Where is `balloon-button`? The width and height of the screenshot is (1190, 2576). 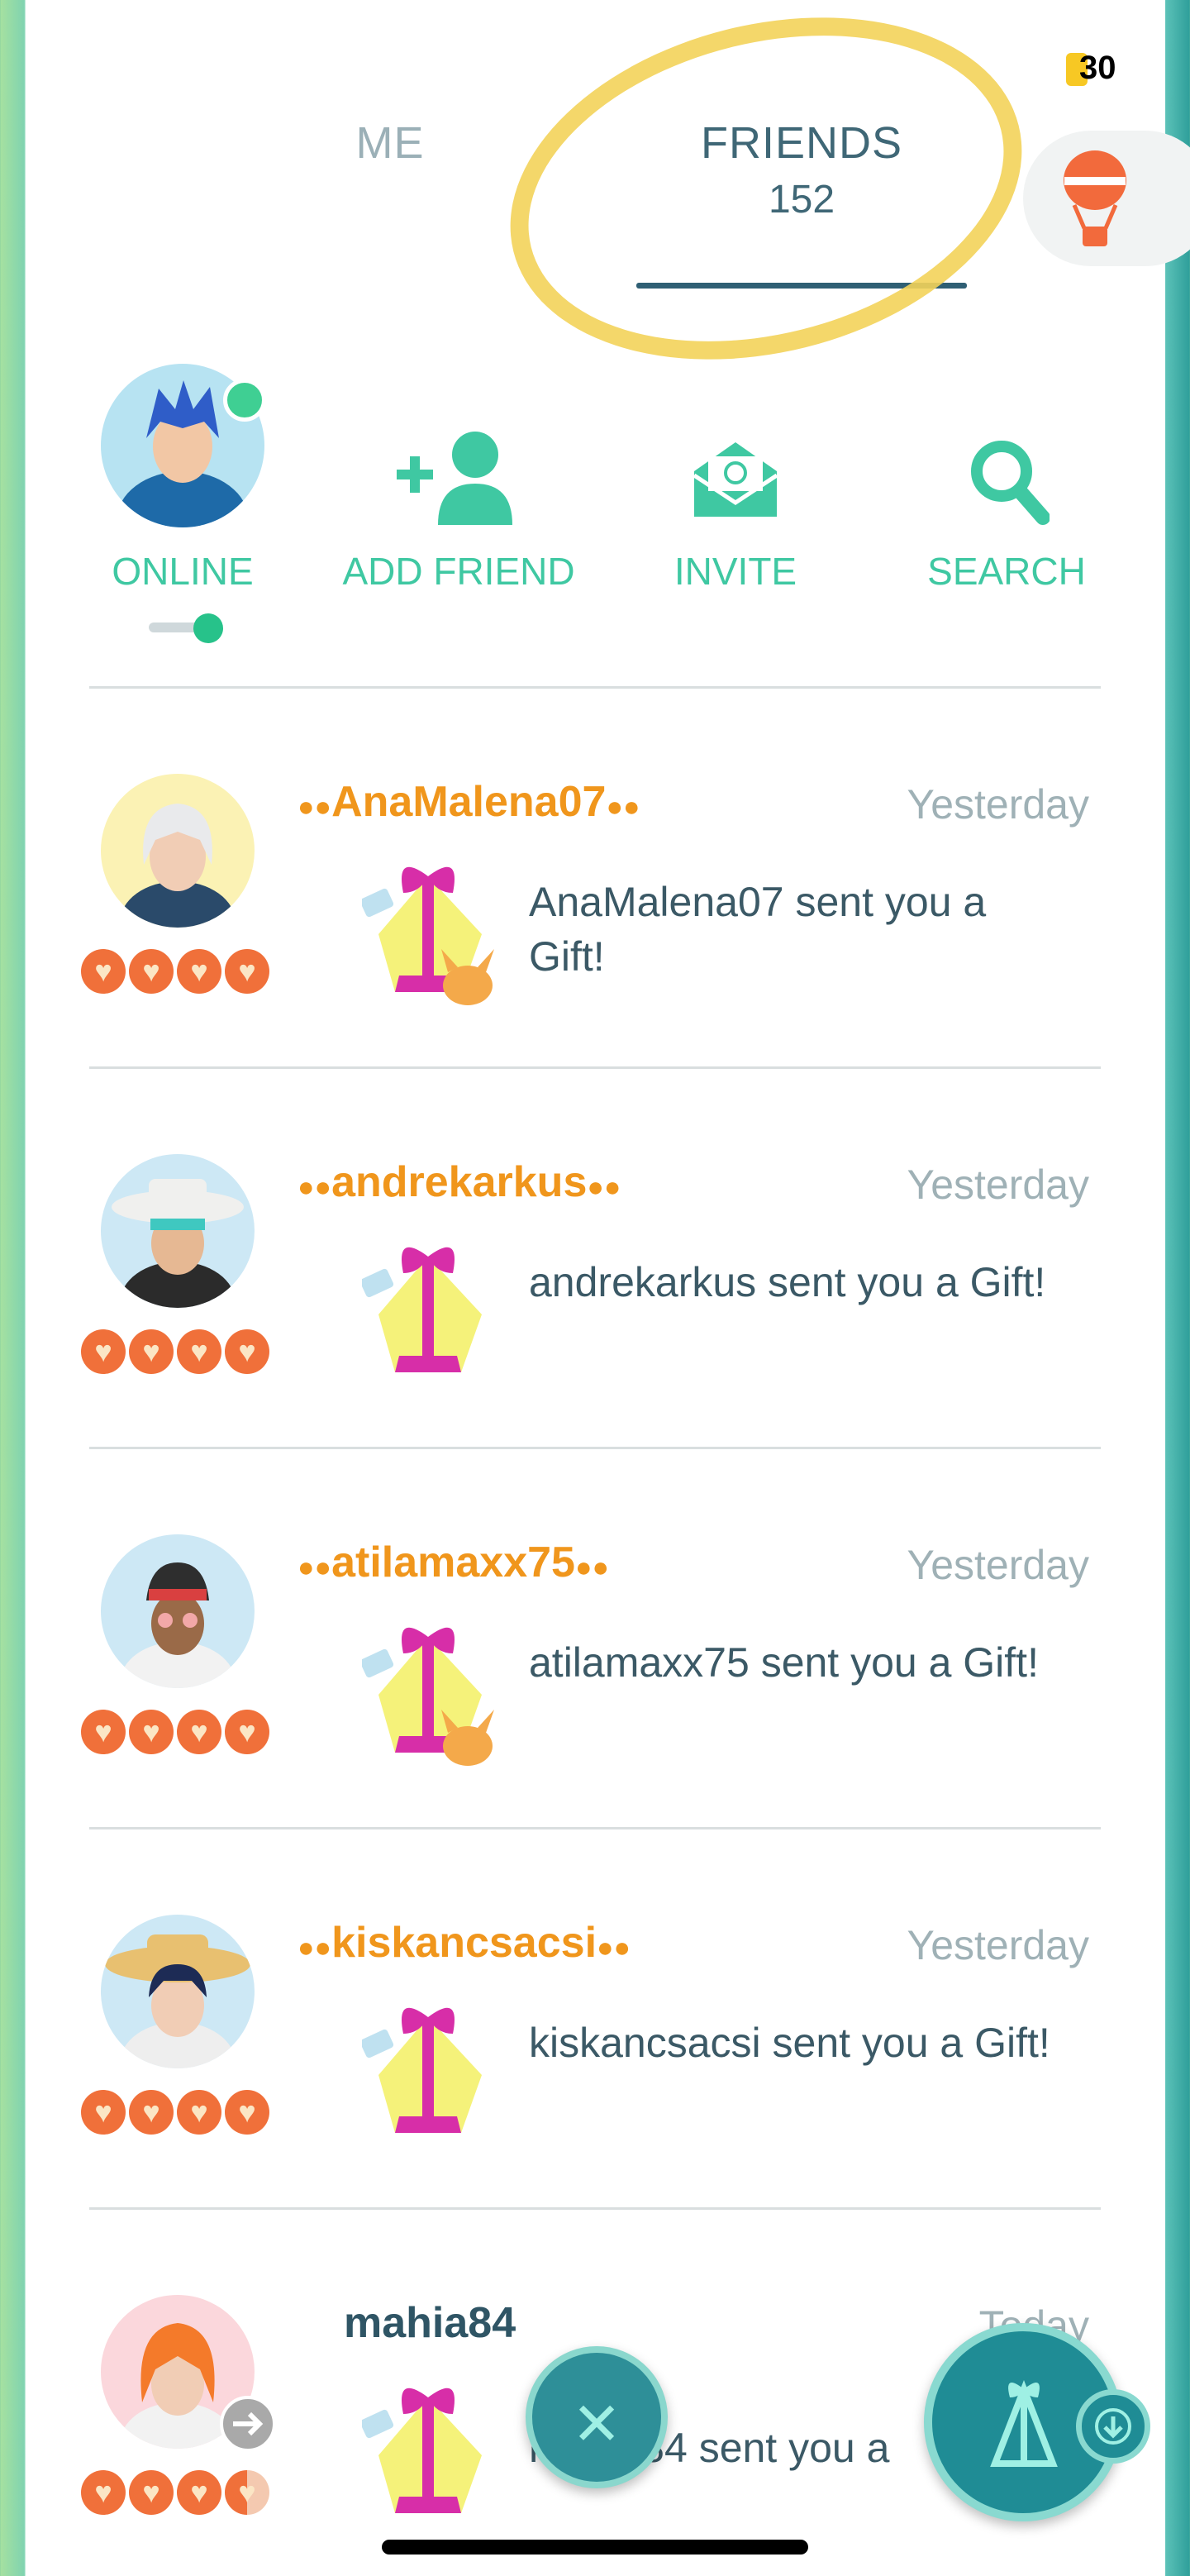 balloon-button is located at coordinates (1106, 198).